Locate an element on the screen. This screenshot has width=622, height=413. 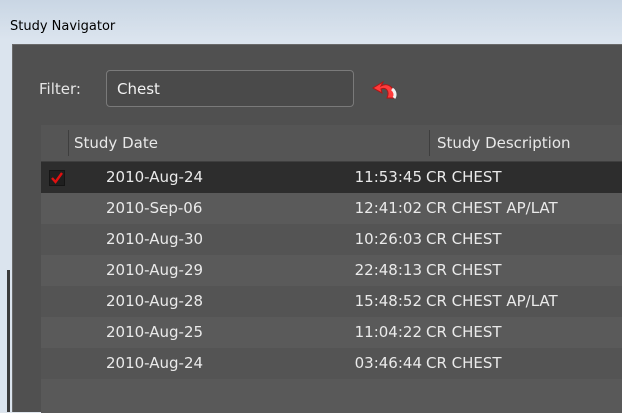
filter-label: Filter: is located at coordinates (60, 89).